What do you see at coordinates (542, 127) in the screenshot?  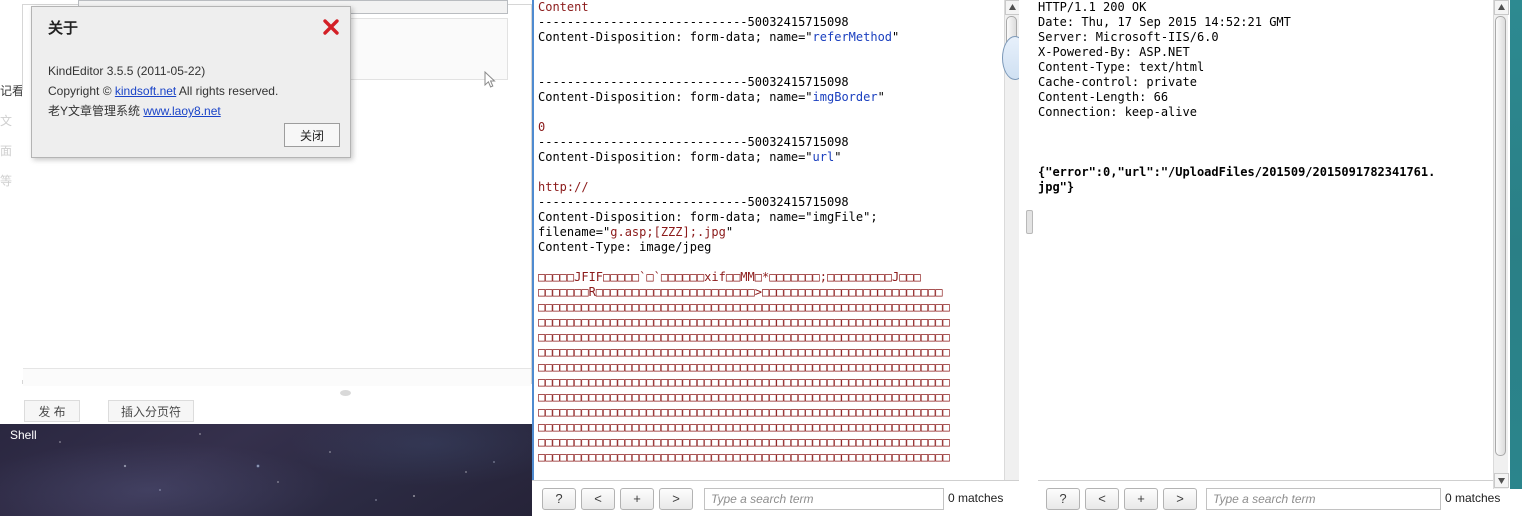 I see `request-line: 0` at bounding box center [542, 127].